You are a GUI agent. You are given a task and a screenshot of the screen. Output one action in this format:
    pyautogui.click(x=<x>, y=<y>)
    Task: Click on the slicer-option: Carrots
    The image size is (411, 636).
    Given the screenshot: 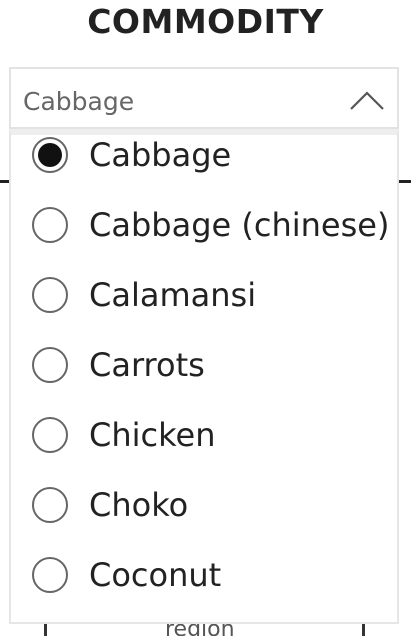 What is the action you would take?
    pyautogui.click(x=204, y=365)
    